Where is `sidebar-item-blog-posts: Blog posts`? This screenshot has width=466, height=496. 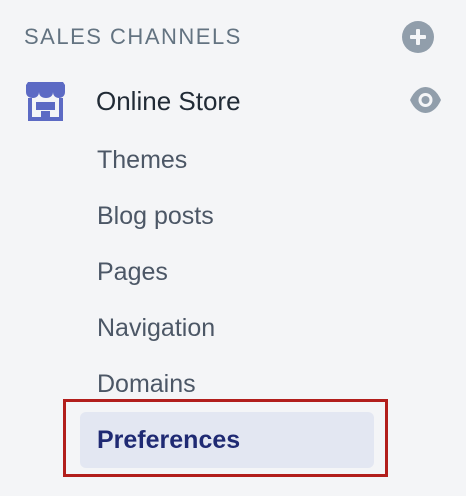 sidebar-item-blog-posts: Blog posts is located at coordinates (155, 216).